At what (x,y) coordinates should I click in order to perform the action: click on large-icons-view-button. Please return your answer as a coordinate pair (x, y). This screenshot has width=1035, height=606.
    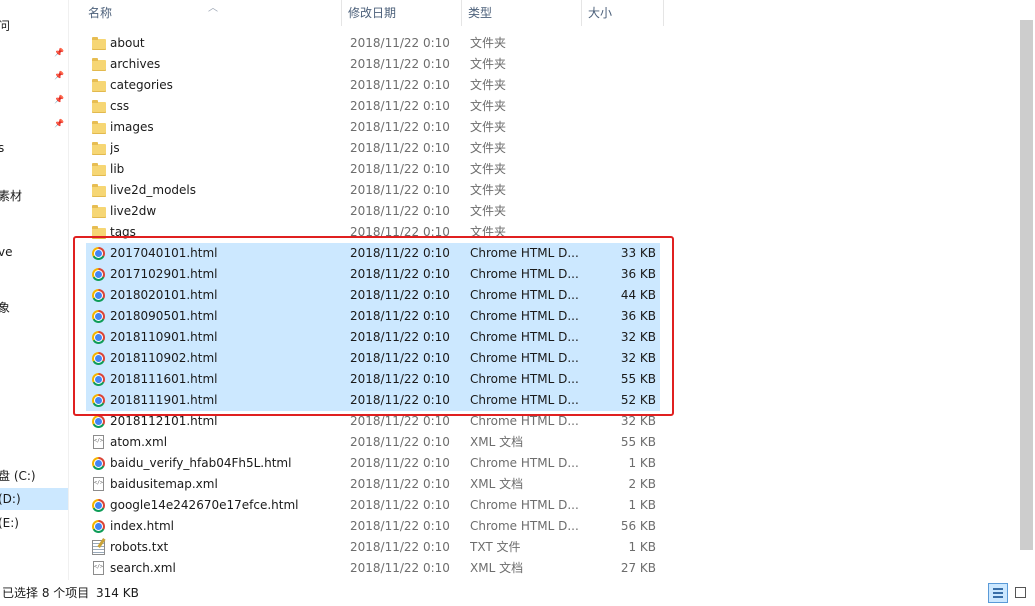
    Looking at the image, I should click on (1021, 593).